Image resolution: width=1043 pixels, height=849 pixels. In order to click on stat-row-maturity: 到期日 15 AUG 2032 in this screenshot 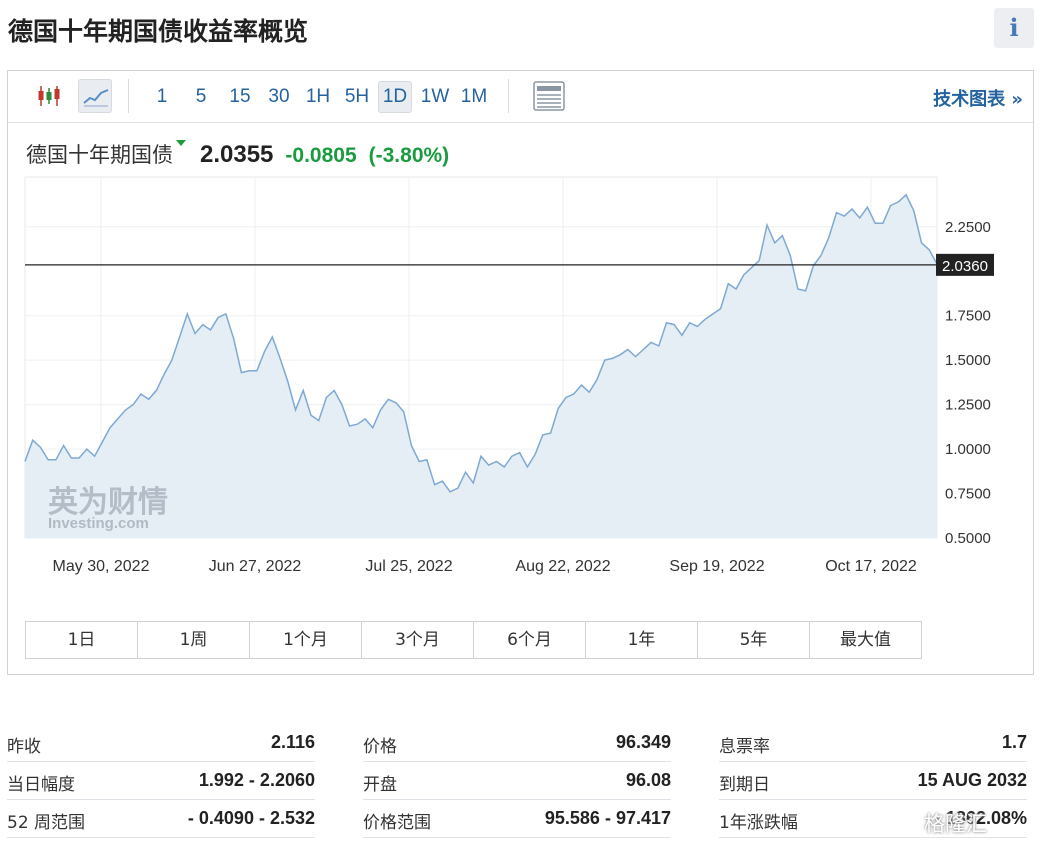, I will do `click(873, 781)`.